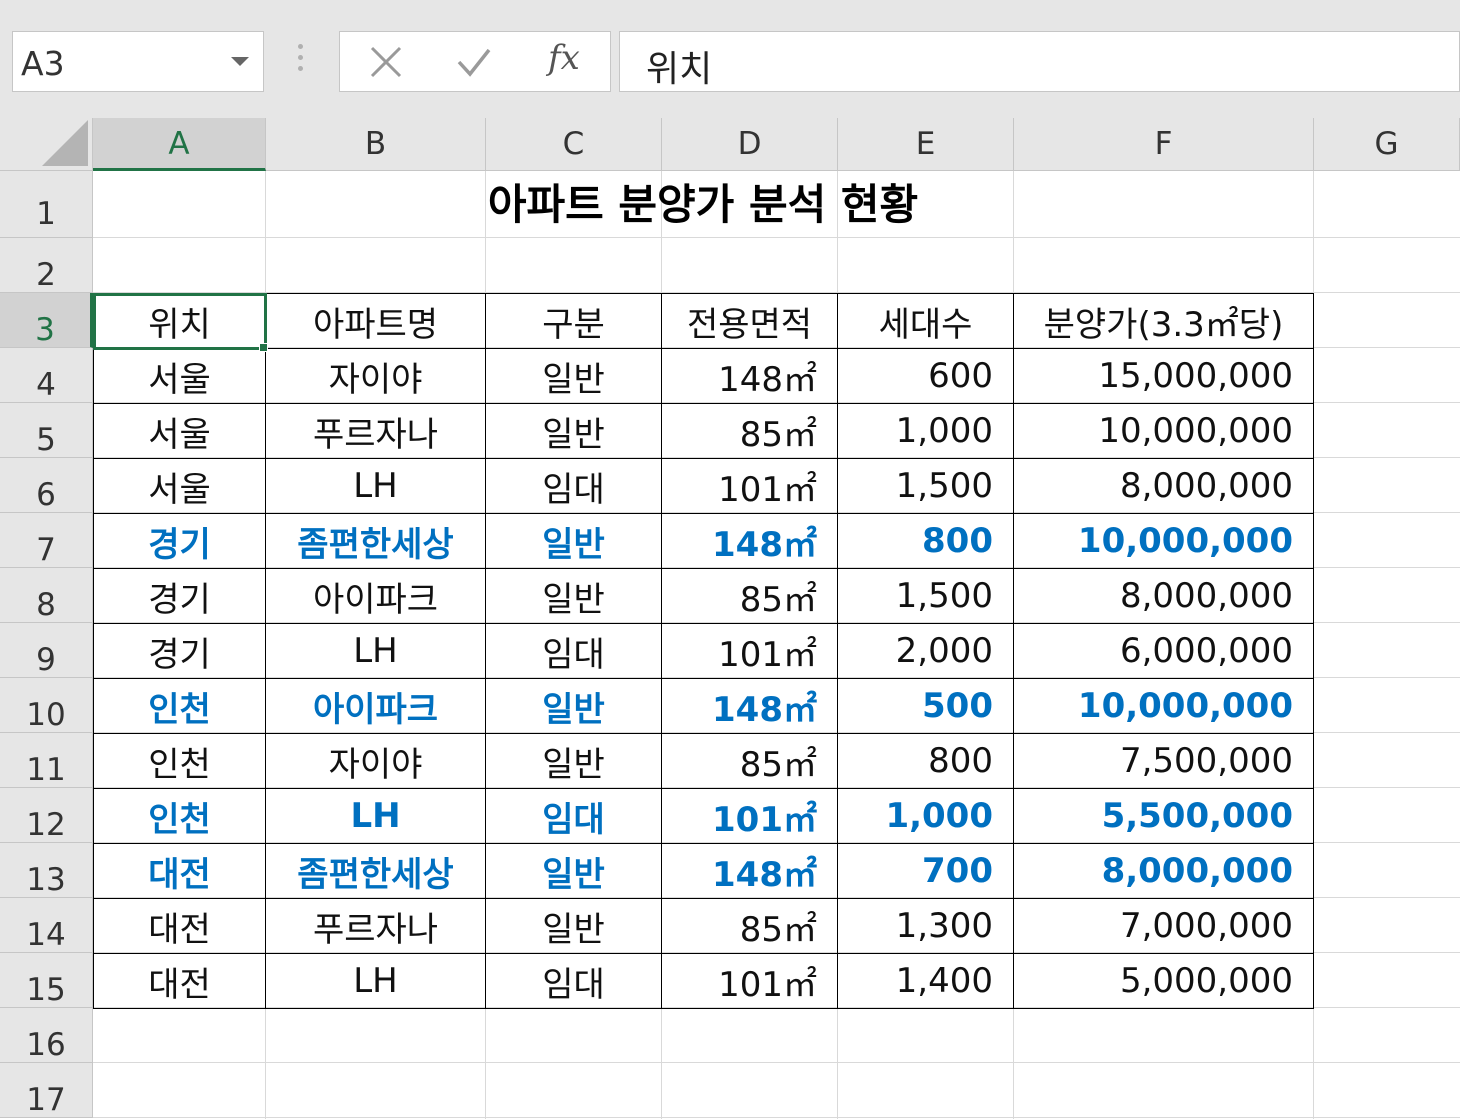 Image resolution: width=1460 pixels, height=1119 pixels. What do you see at coordinates (376, 144) in the screenshot?
I see `column-header-b: B` at bounding box center [376, 144].